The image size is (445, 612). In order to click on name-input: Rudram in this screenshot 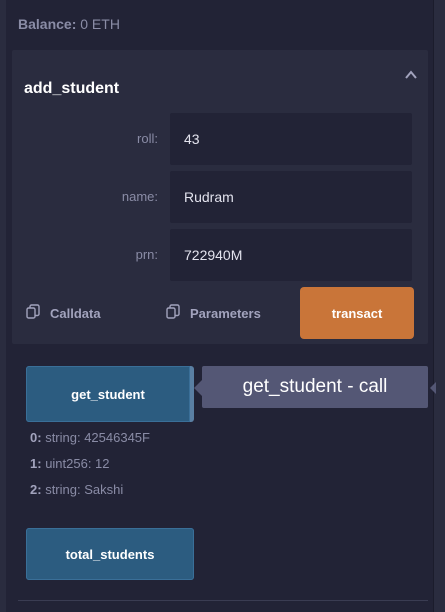, I will do `click(291, 197)`.